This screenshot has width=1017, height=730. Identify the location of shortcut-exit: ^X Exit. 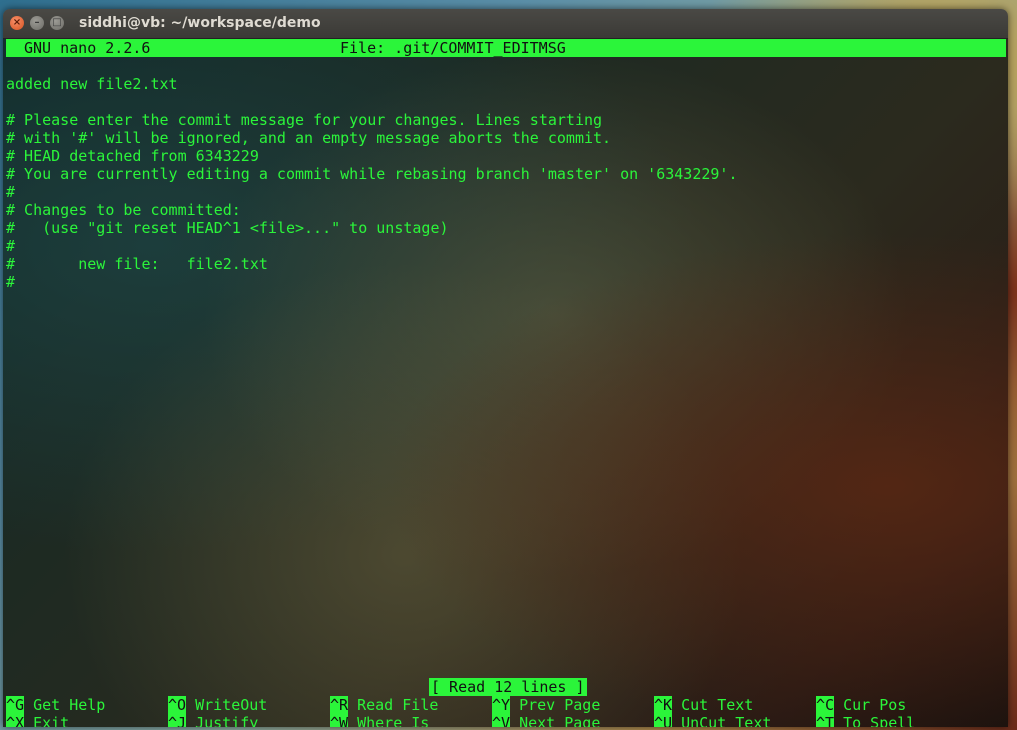
(37, 720).